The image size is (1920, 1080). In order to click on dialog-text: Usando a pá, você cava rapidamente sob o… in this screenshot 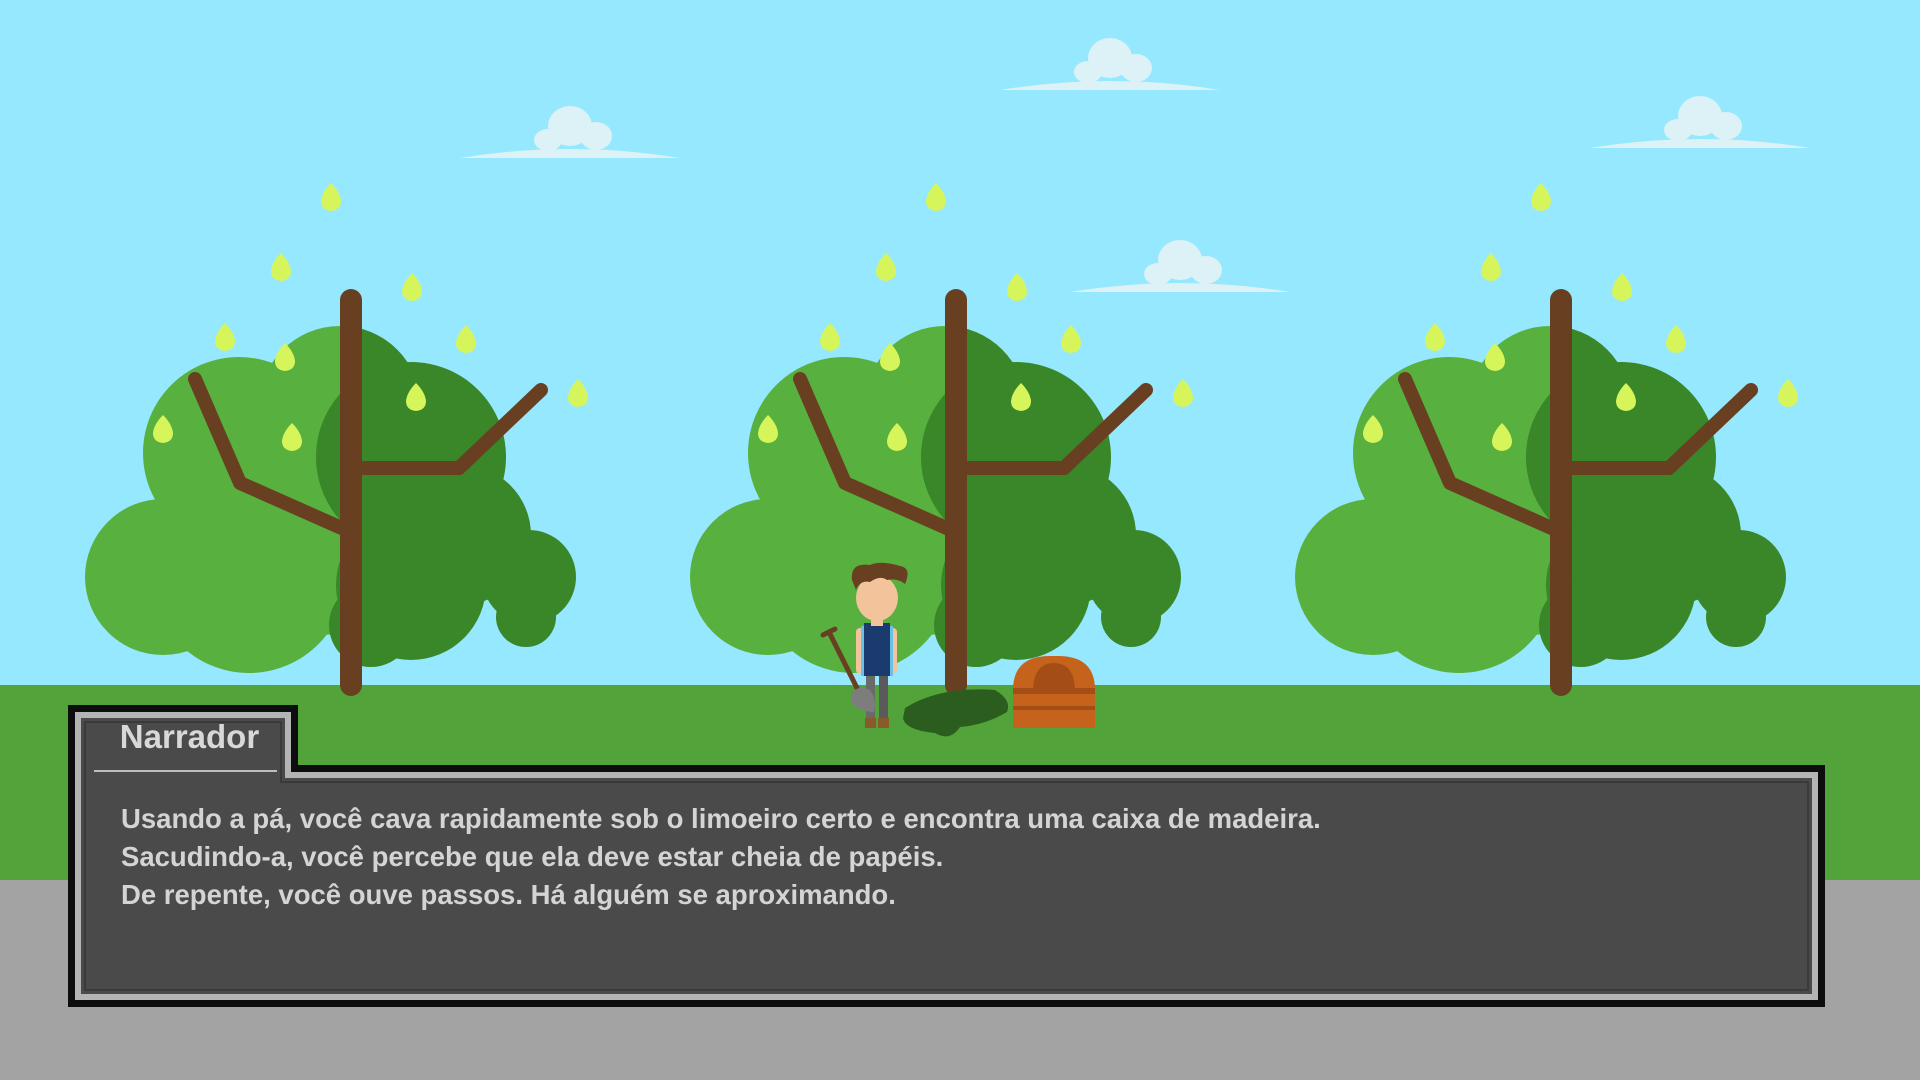, I will do `click(941, 857)`.